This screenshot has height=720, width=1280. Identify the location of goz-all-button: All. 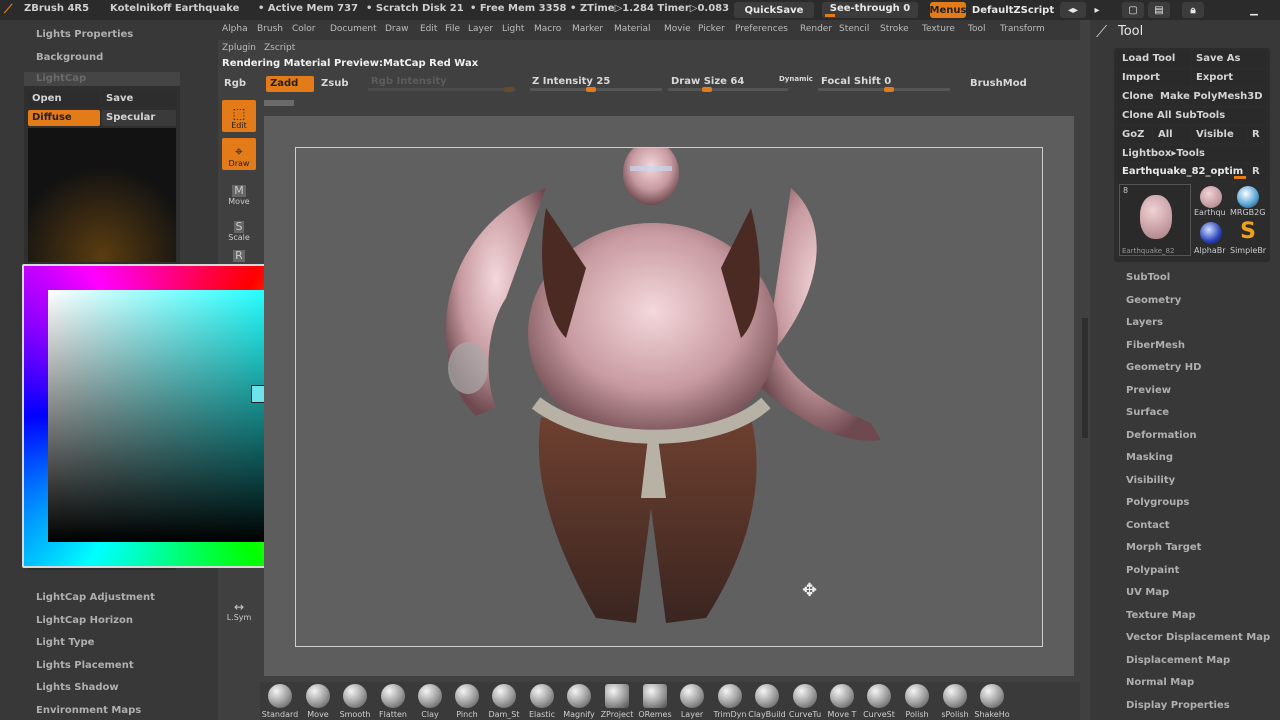
(1172, 135).